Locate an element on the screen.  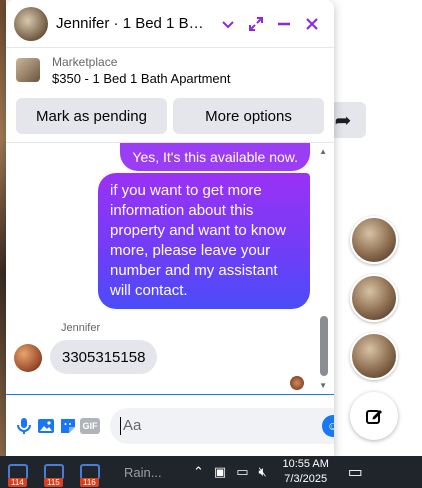
share-arrow-icon: ➦ is located at coordinates (343, 120).